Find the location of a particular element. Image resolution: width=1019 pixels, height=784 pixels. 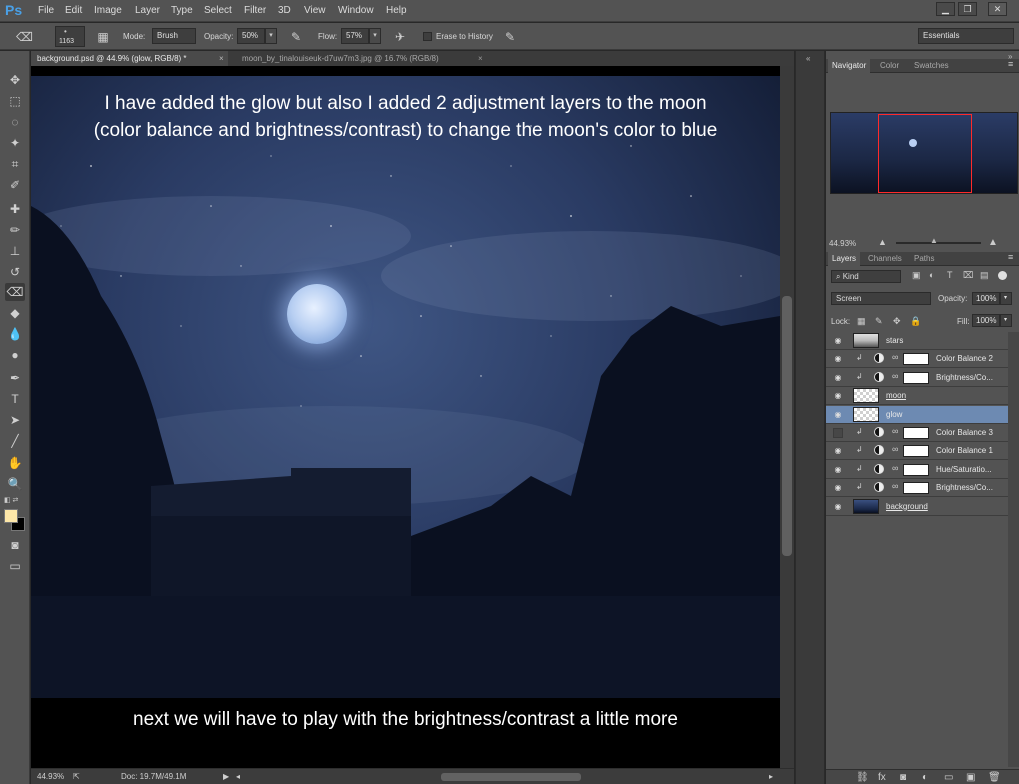

layer-name: Color Balance 1 is located at coordinates (964, 450).